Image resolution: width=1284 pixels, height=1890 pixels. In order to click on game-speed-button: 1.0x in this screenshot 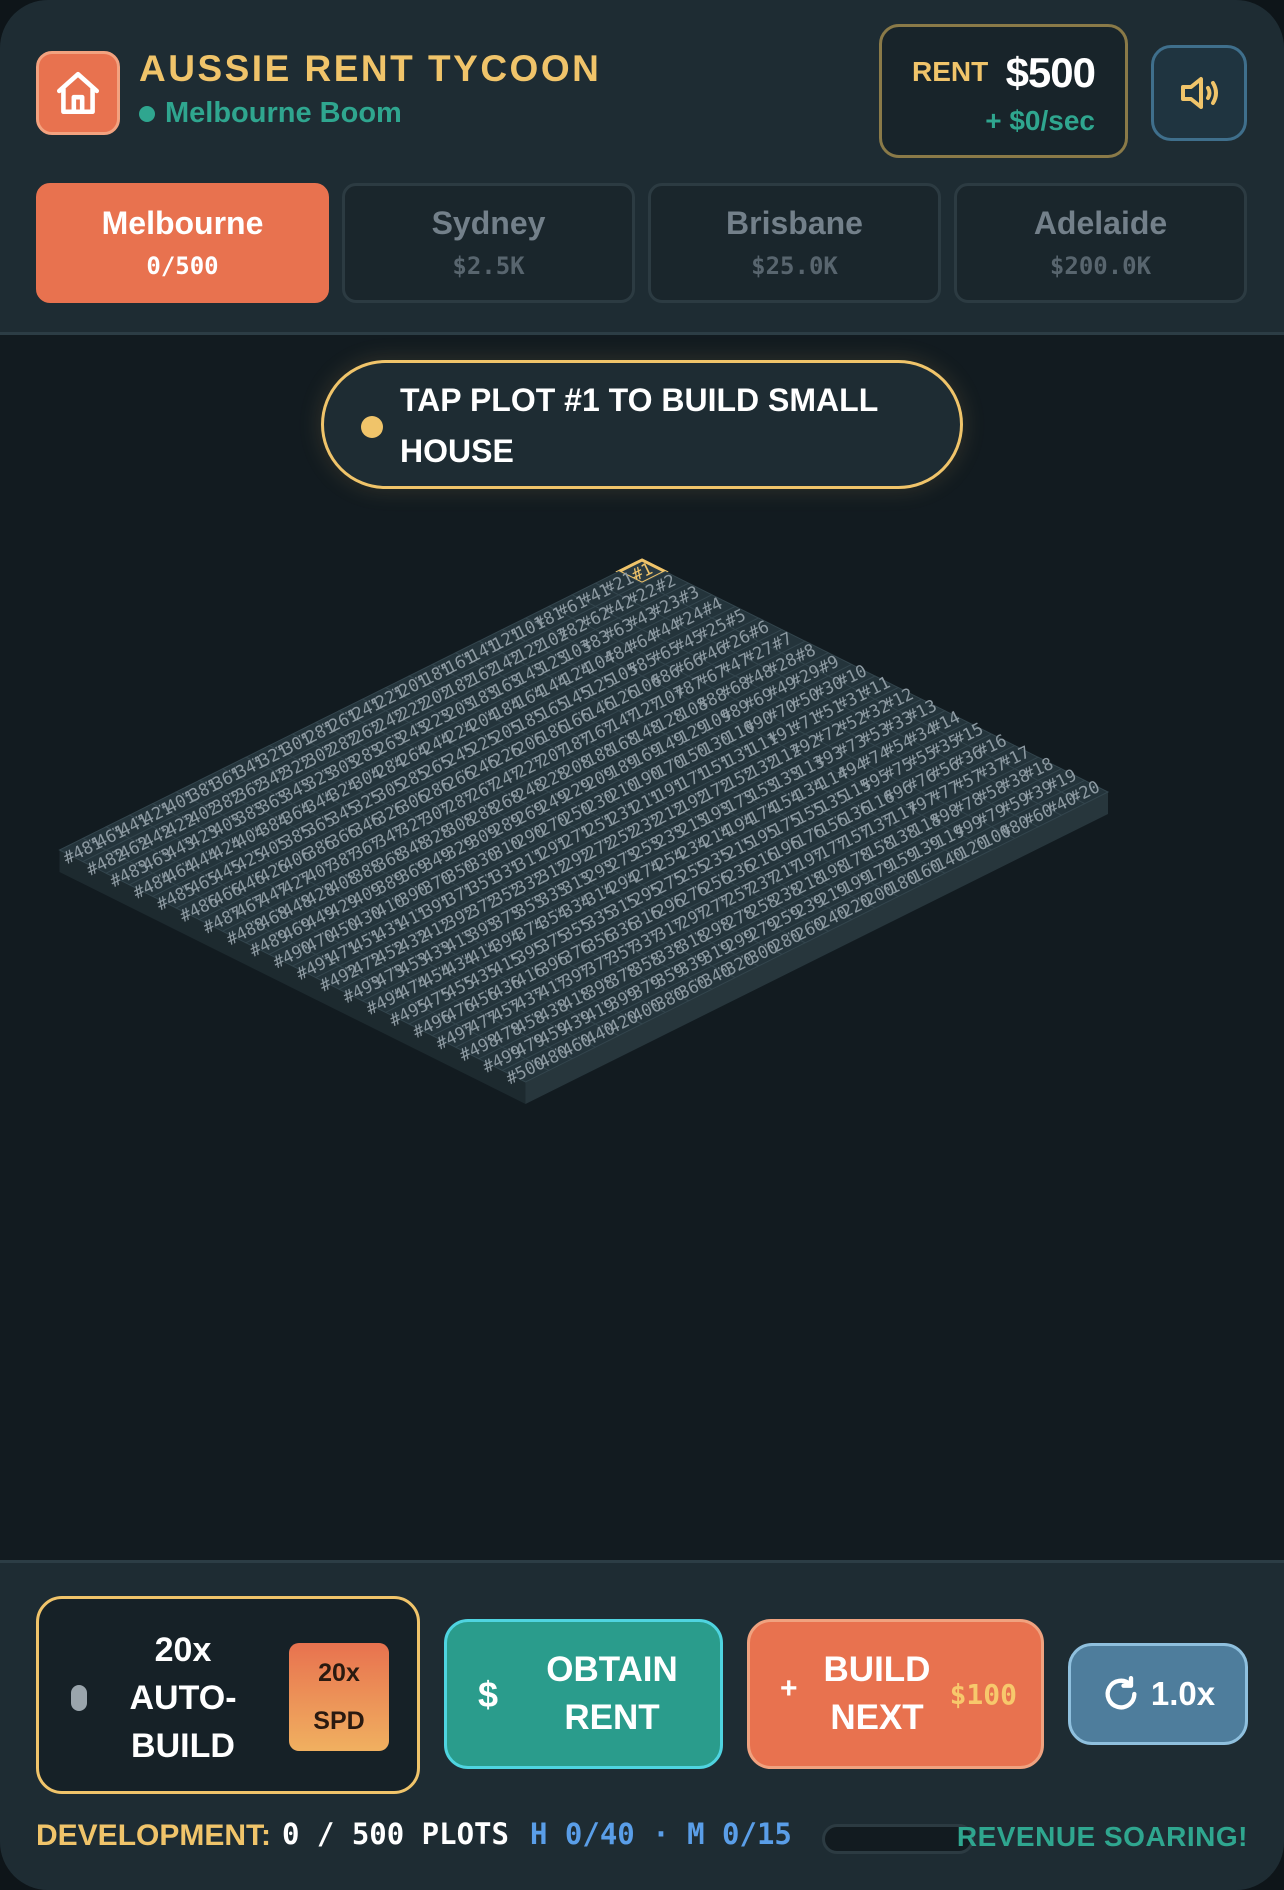, I will do `click(1158, 1694)`.